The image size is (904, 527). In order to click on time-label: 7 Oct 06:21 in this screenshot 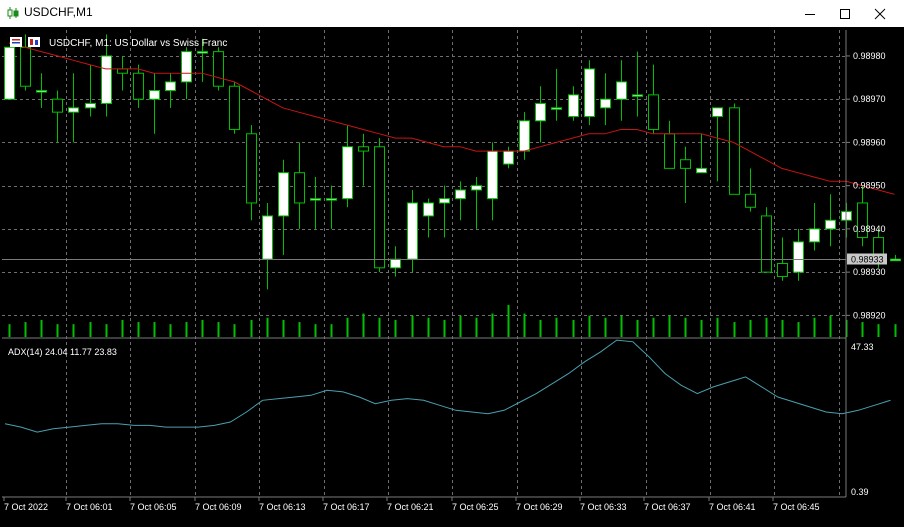, I will do `click(410, 507)`.